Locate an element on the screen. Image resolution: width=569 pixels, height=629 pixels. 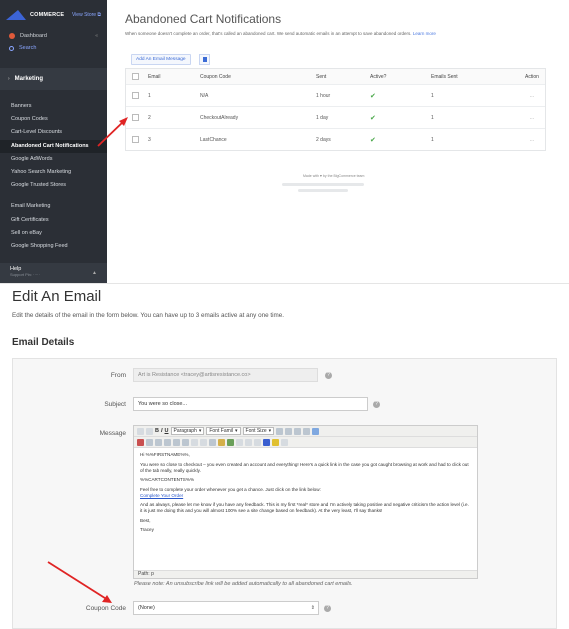
edit-title: Edit An Email is located at coordinates (57, 296).